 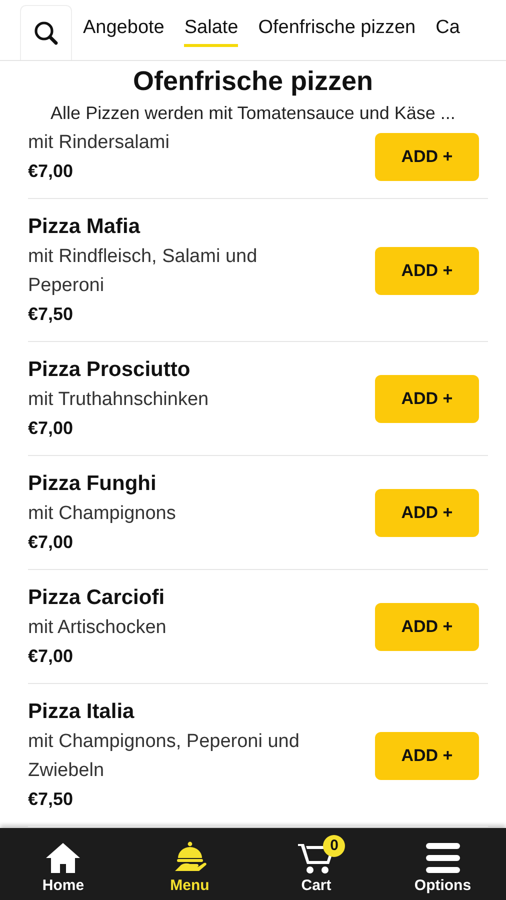 I want to click on item-description: mit Artischocken, so click(x=98, y=628).